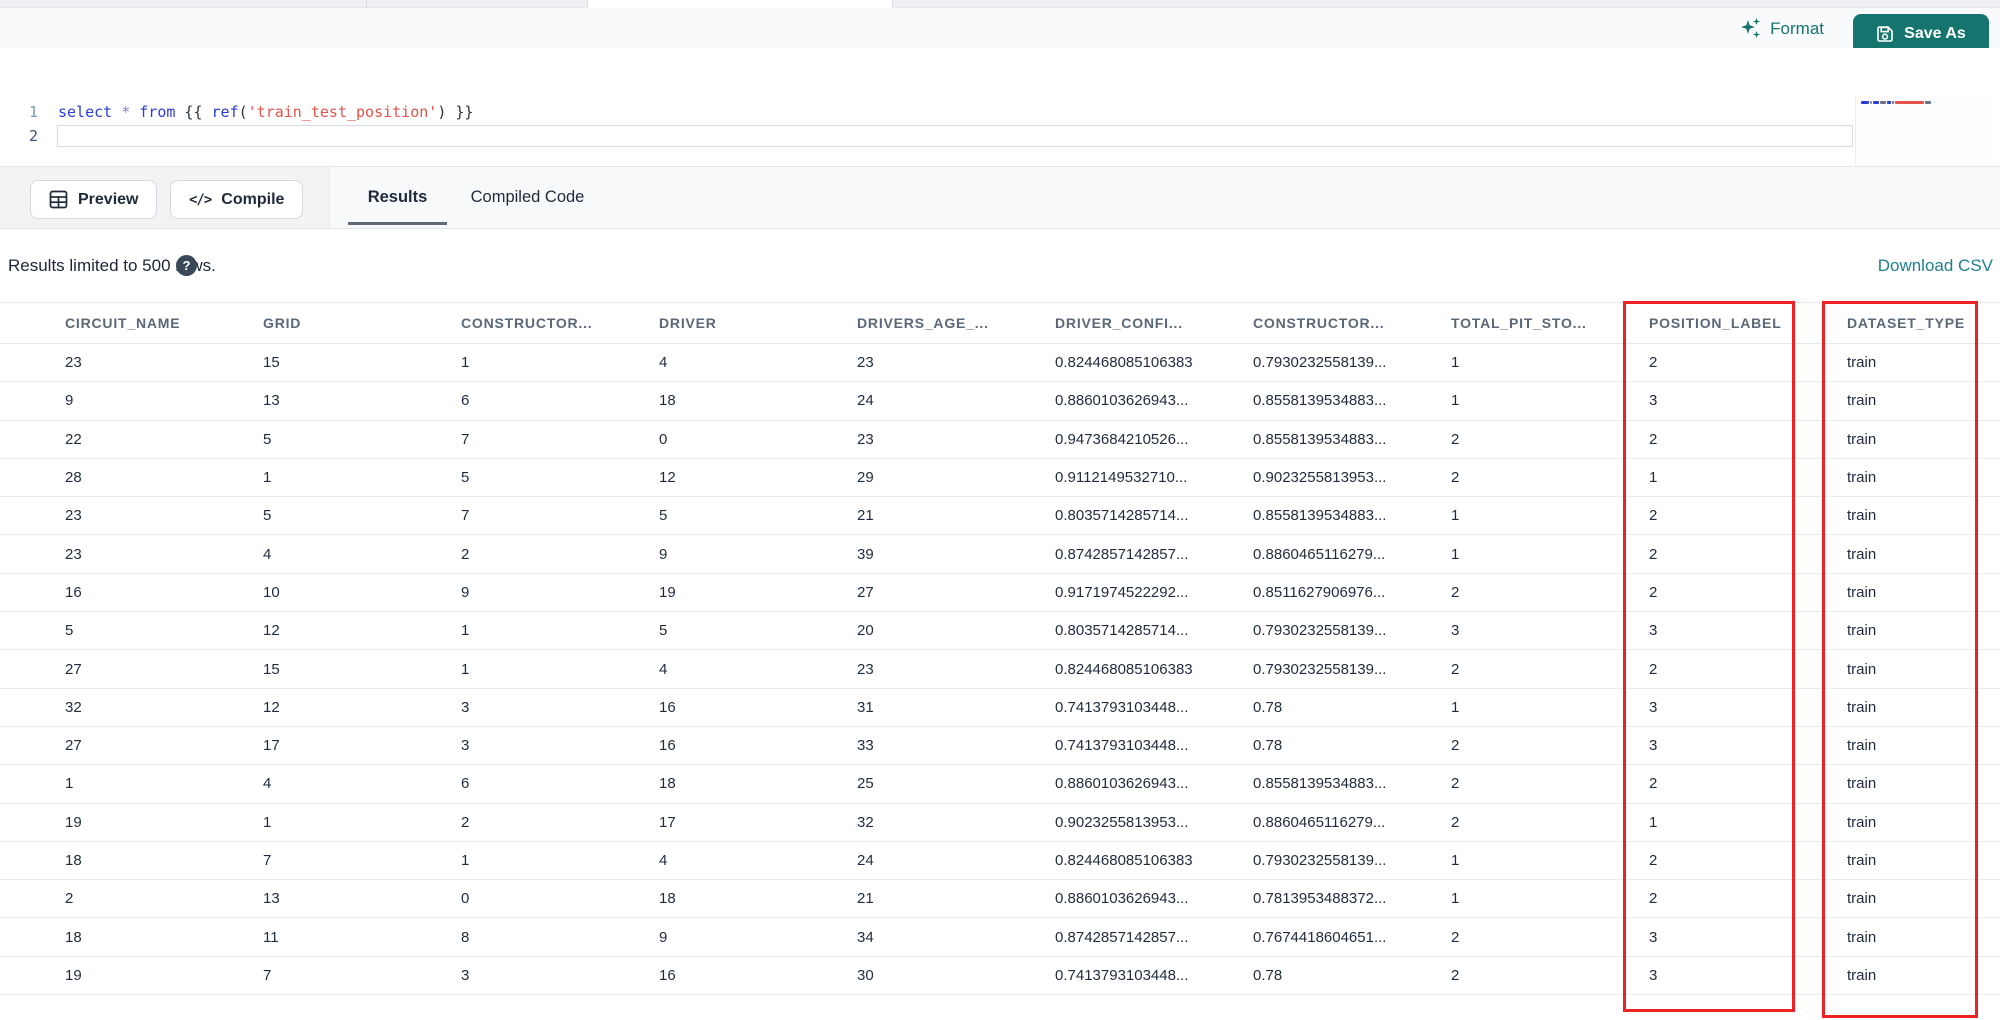  What do you see at coordinates (948, 861) in the screenshot?
I see `table-cell: 24` at bounding box center [948, 861].